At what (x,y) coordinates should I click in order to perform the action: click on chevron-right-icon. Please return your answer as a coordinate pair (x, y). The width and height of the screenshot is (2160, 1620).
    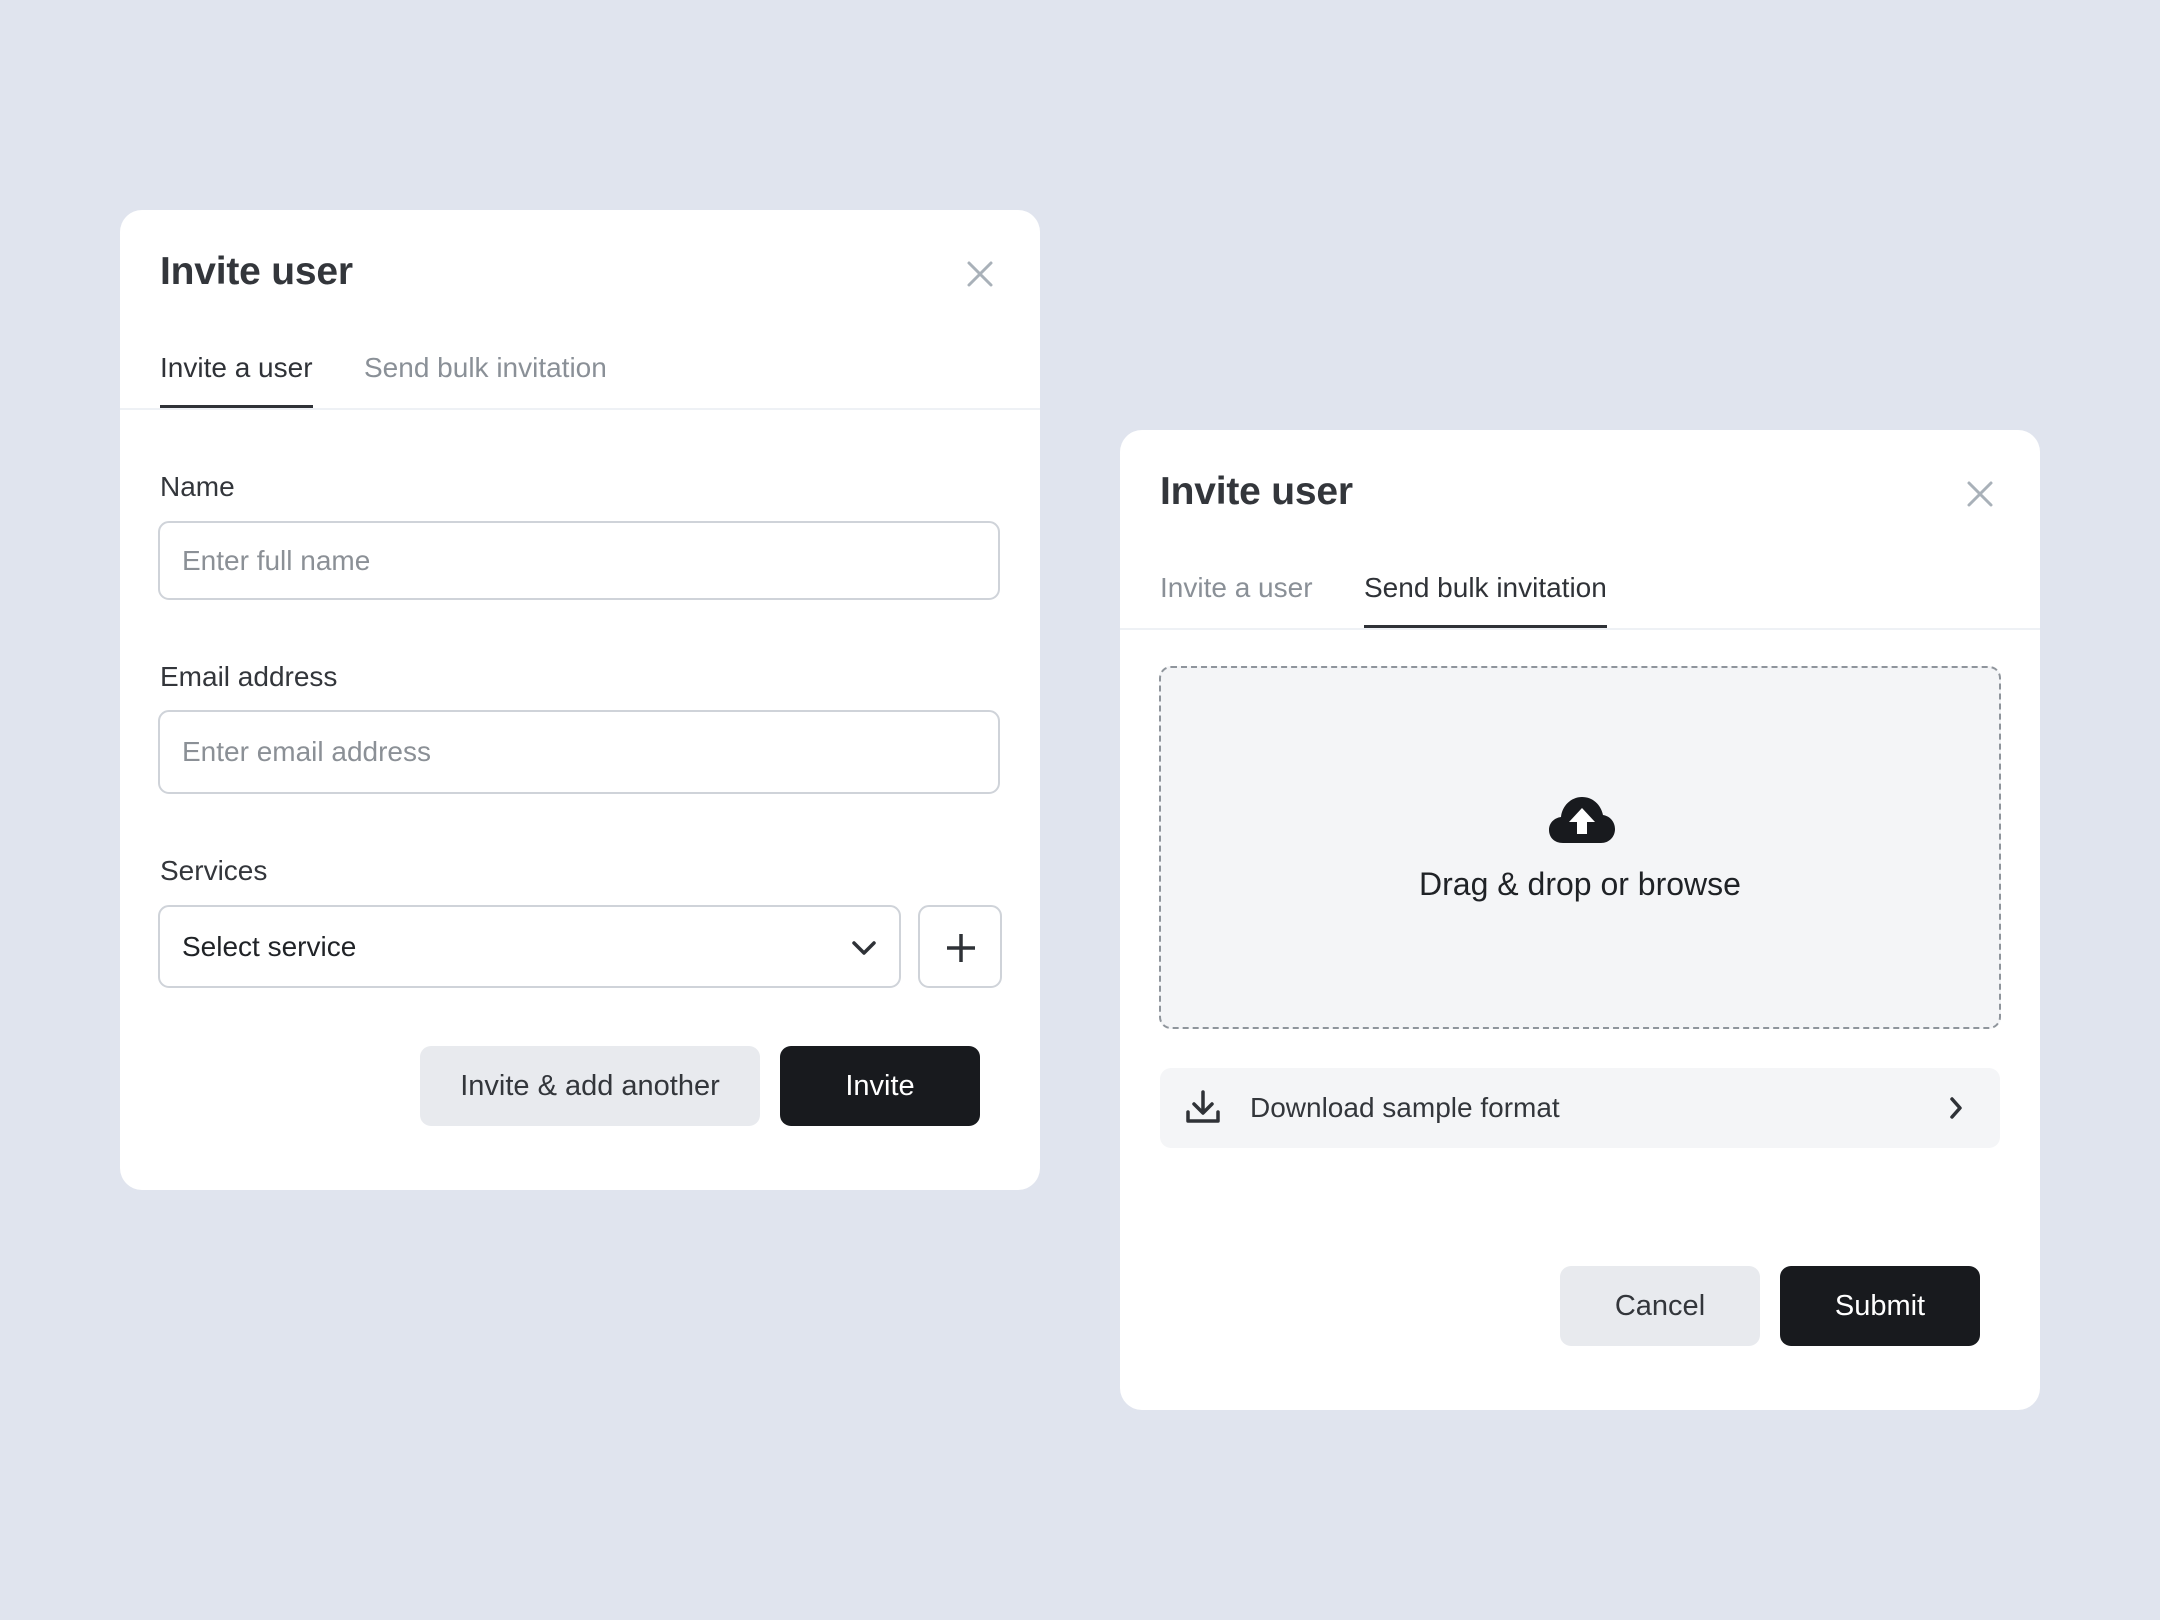
    Looking at the image, I should click on (1956, 1108).